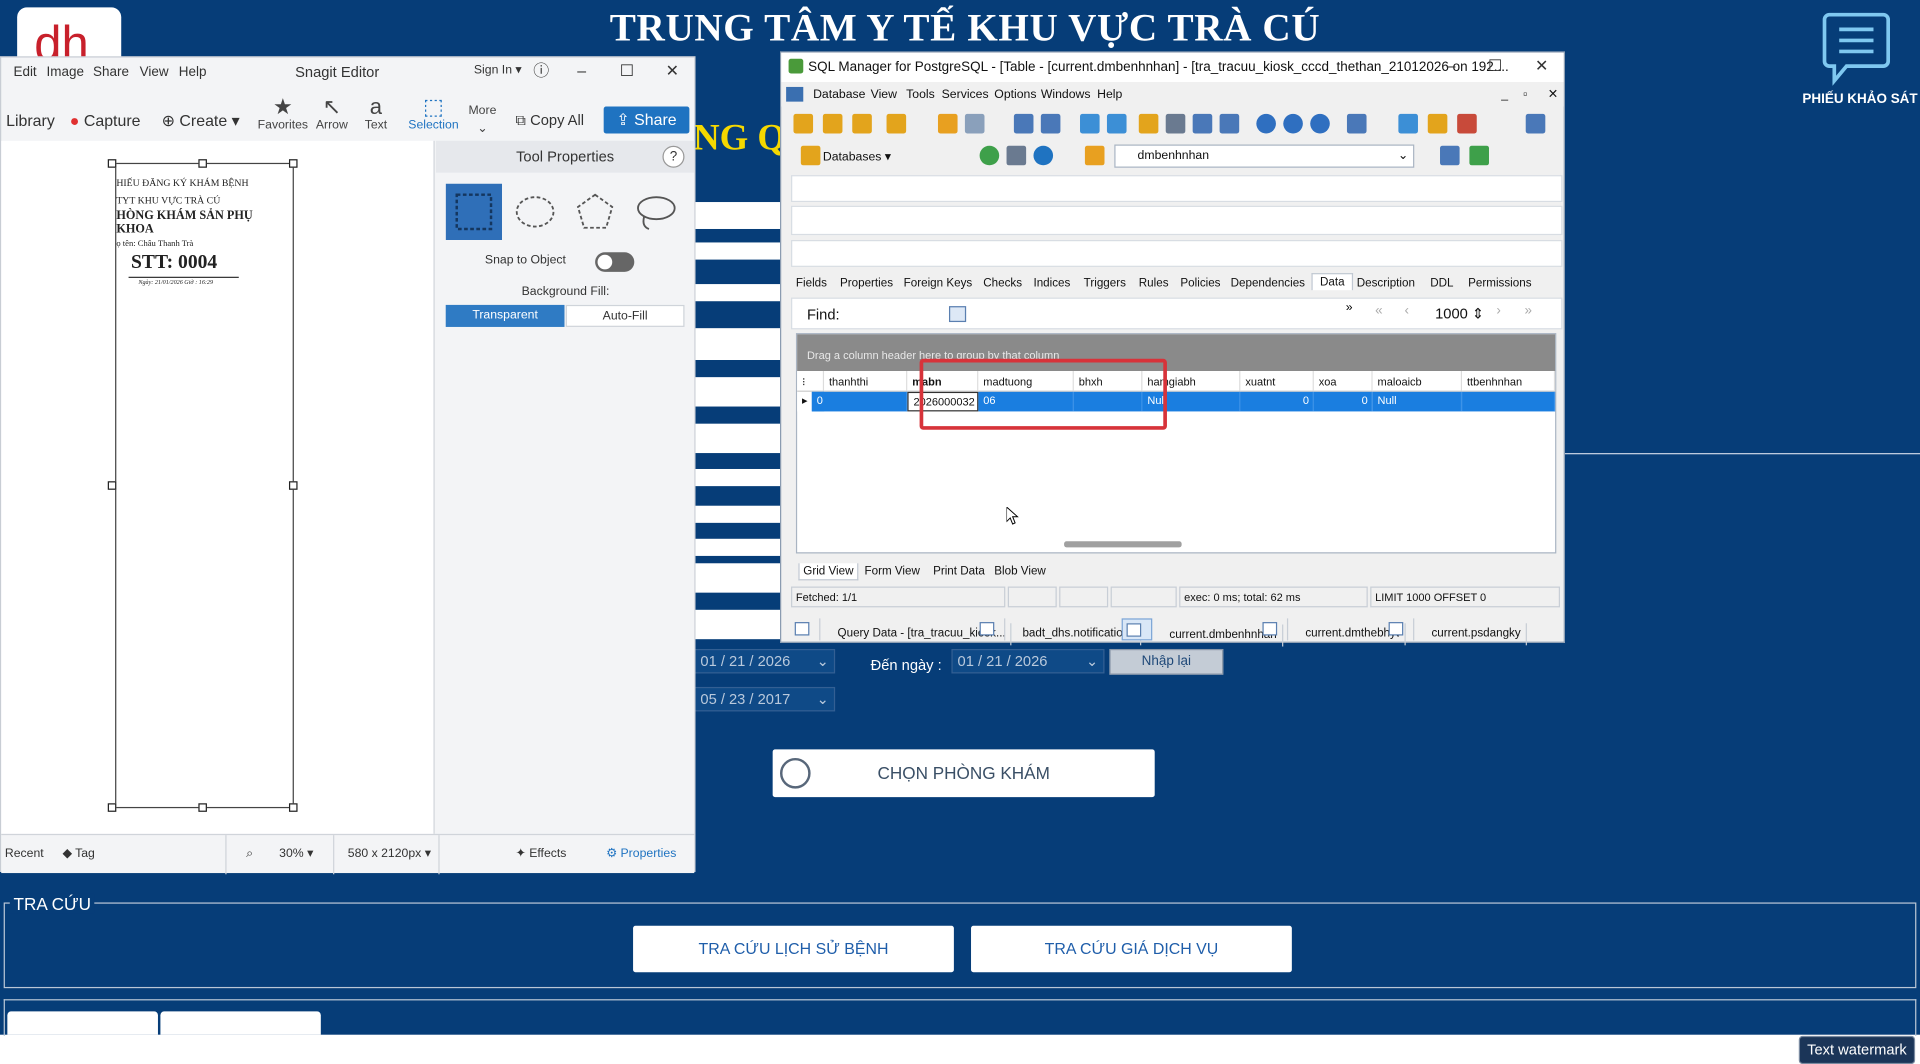  Describe the element at coordinates (1386, 283) in the screenshot. I see `tab-description: Description` at that location.